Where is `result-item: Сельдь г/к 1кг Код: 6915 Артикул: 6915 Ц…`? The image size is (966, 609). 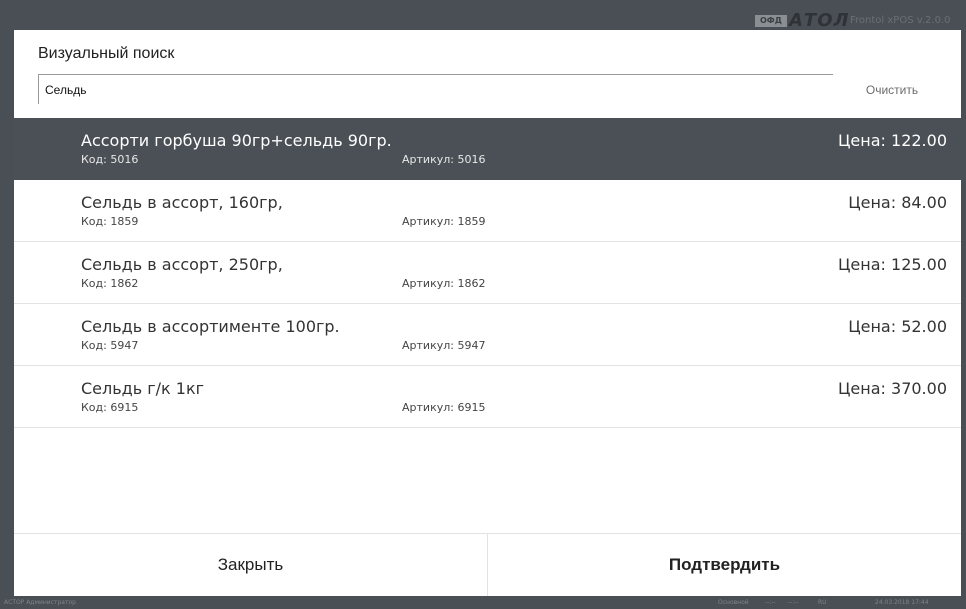
result-item: Сельдь г/к 1кг Код: 6915 Артикул: 6915 Ц… is located at coordinates (487, 397).